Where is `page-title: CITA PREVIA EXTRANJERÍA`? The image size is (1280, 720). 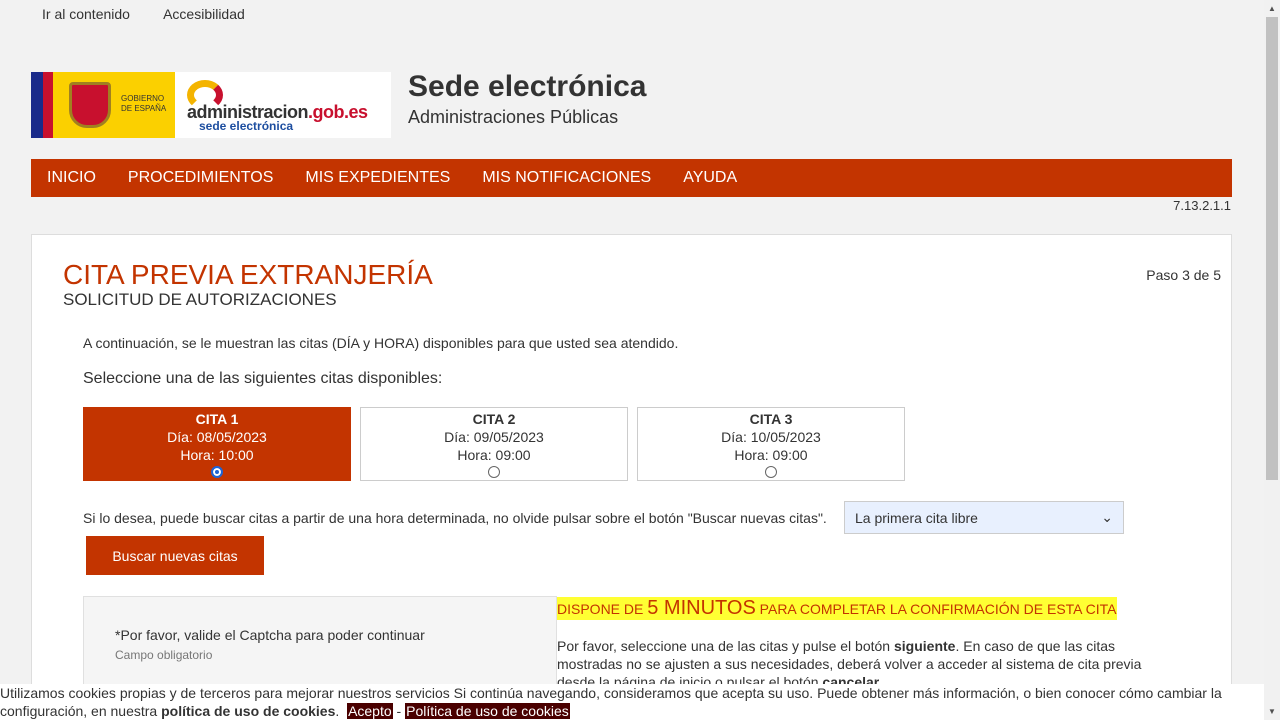 page-title: CITA PREVIA EXTRANJERÍA is located at coordinates (248, 274).